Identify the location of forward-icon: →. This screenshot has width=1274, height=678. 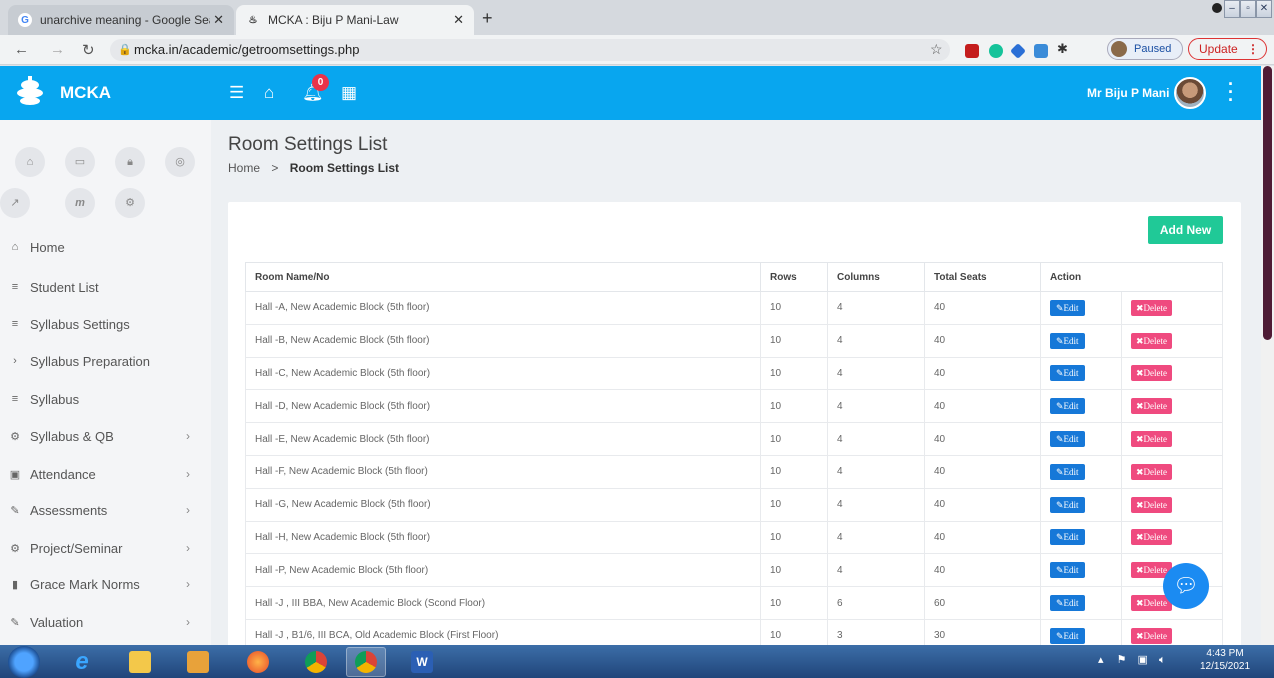
(57, 49).